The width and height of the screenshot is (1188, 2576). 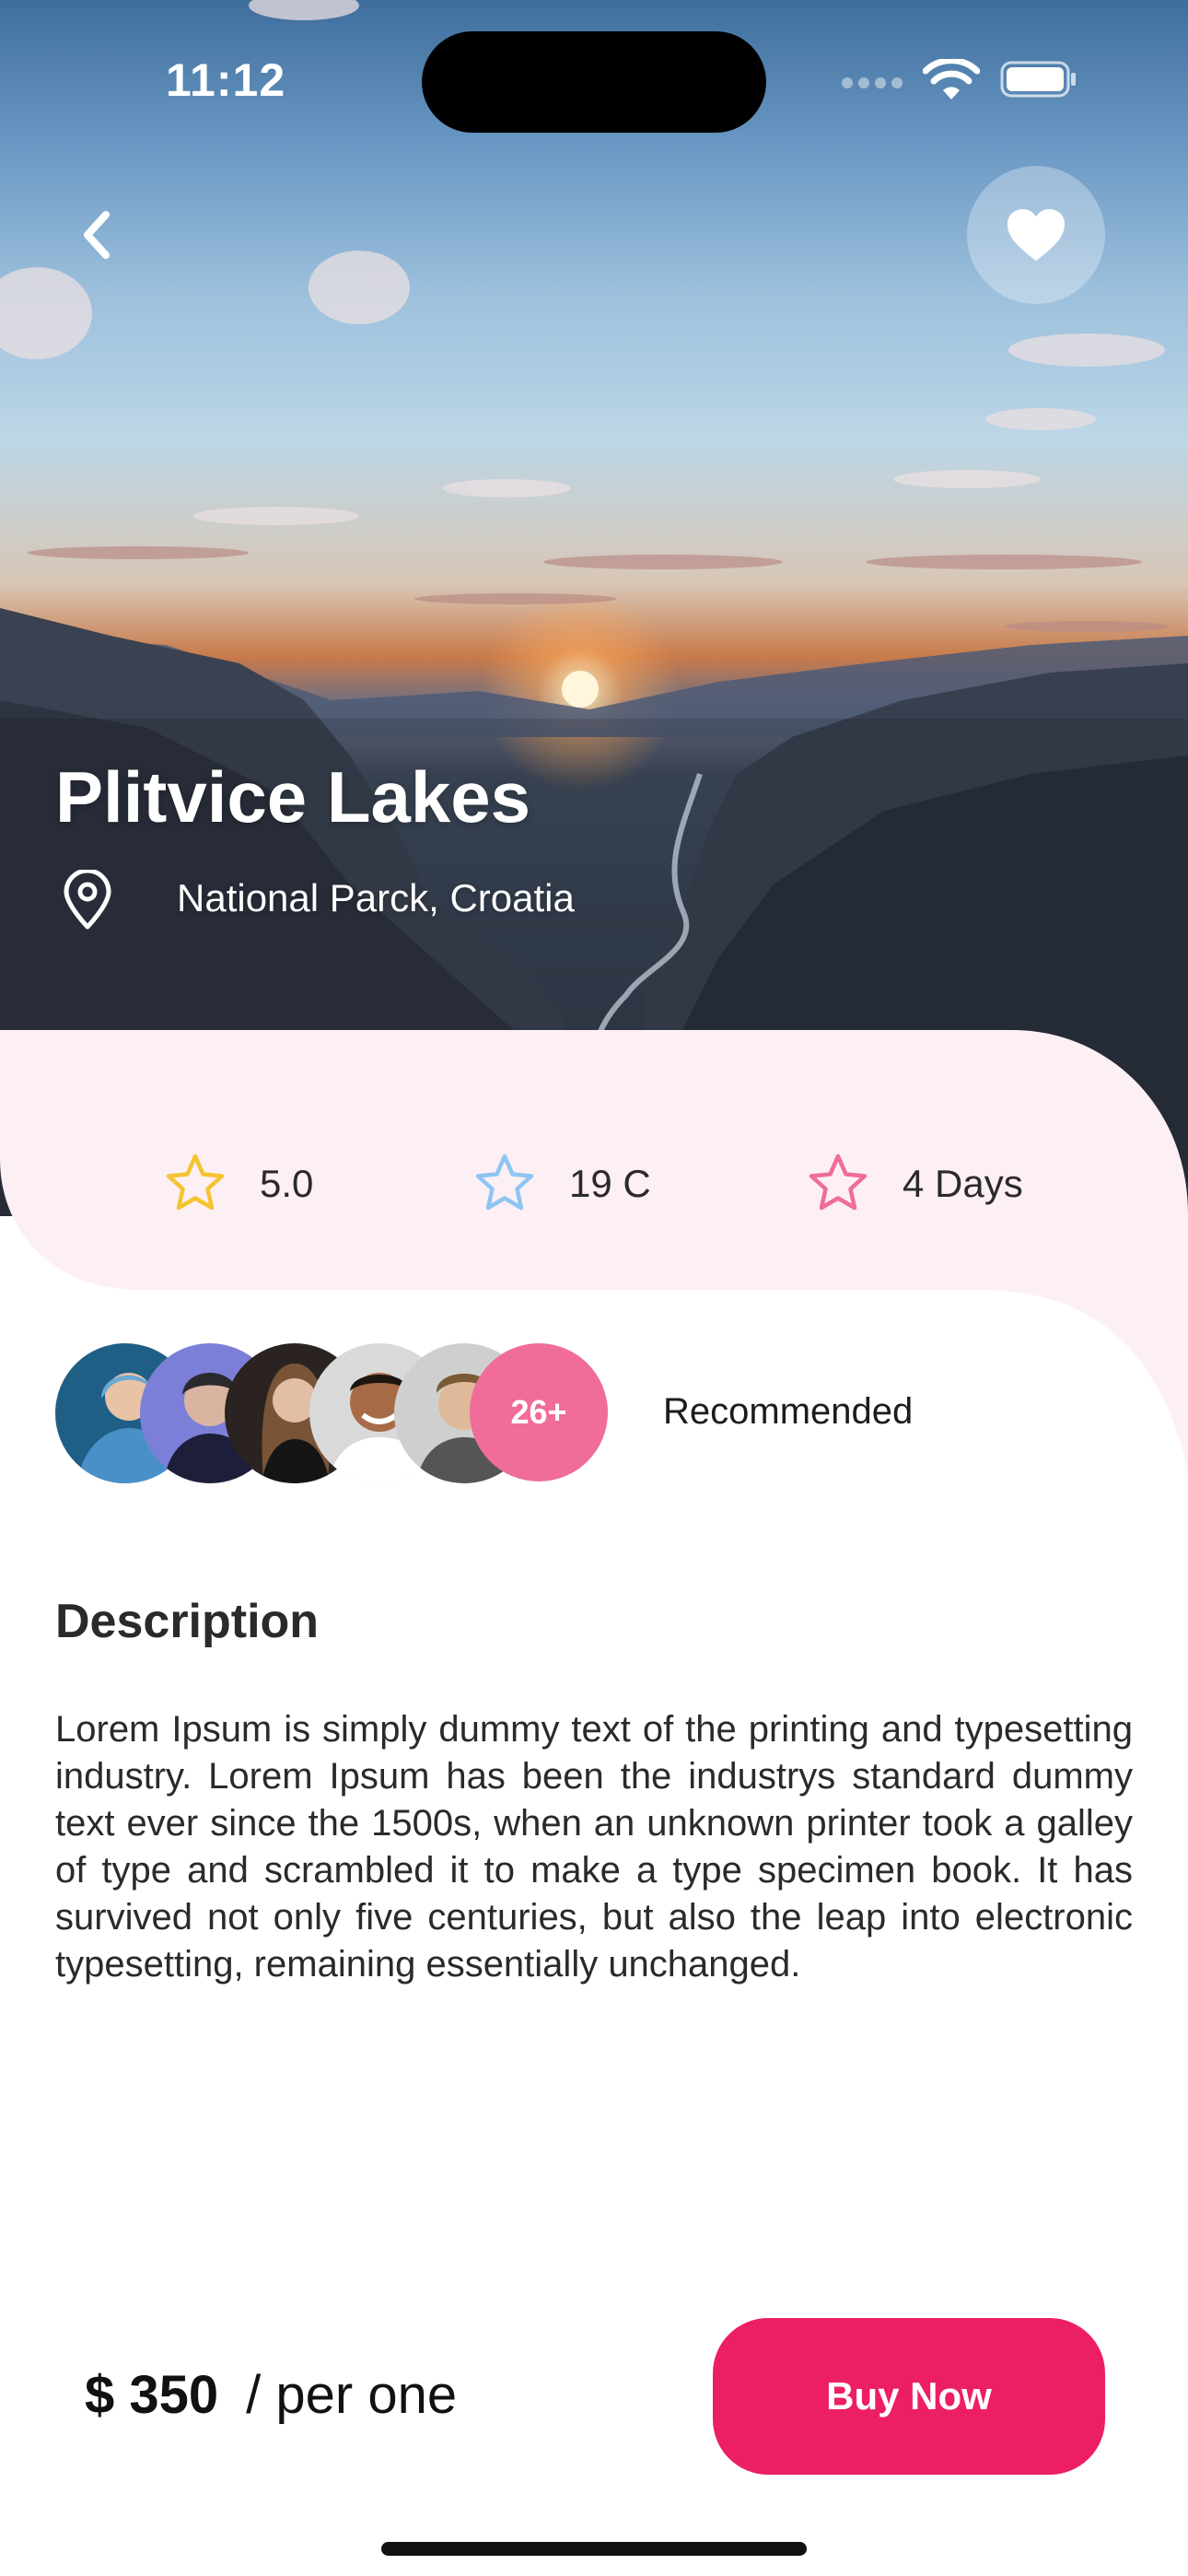 I want to click on stat-rating-value: 5.0, so click(x=287, y=1183).